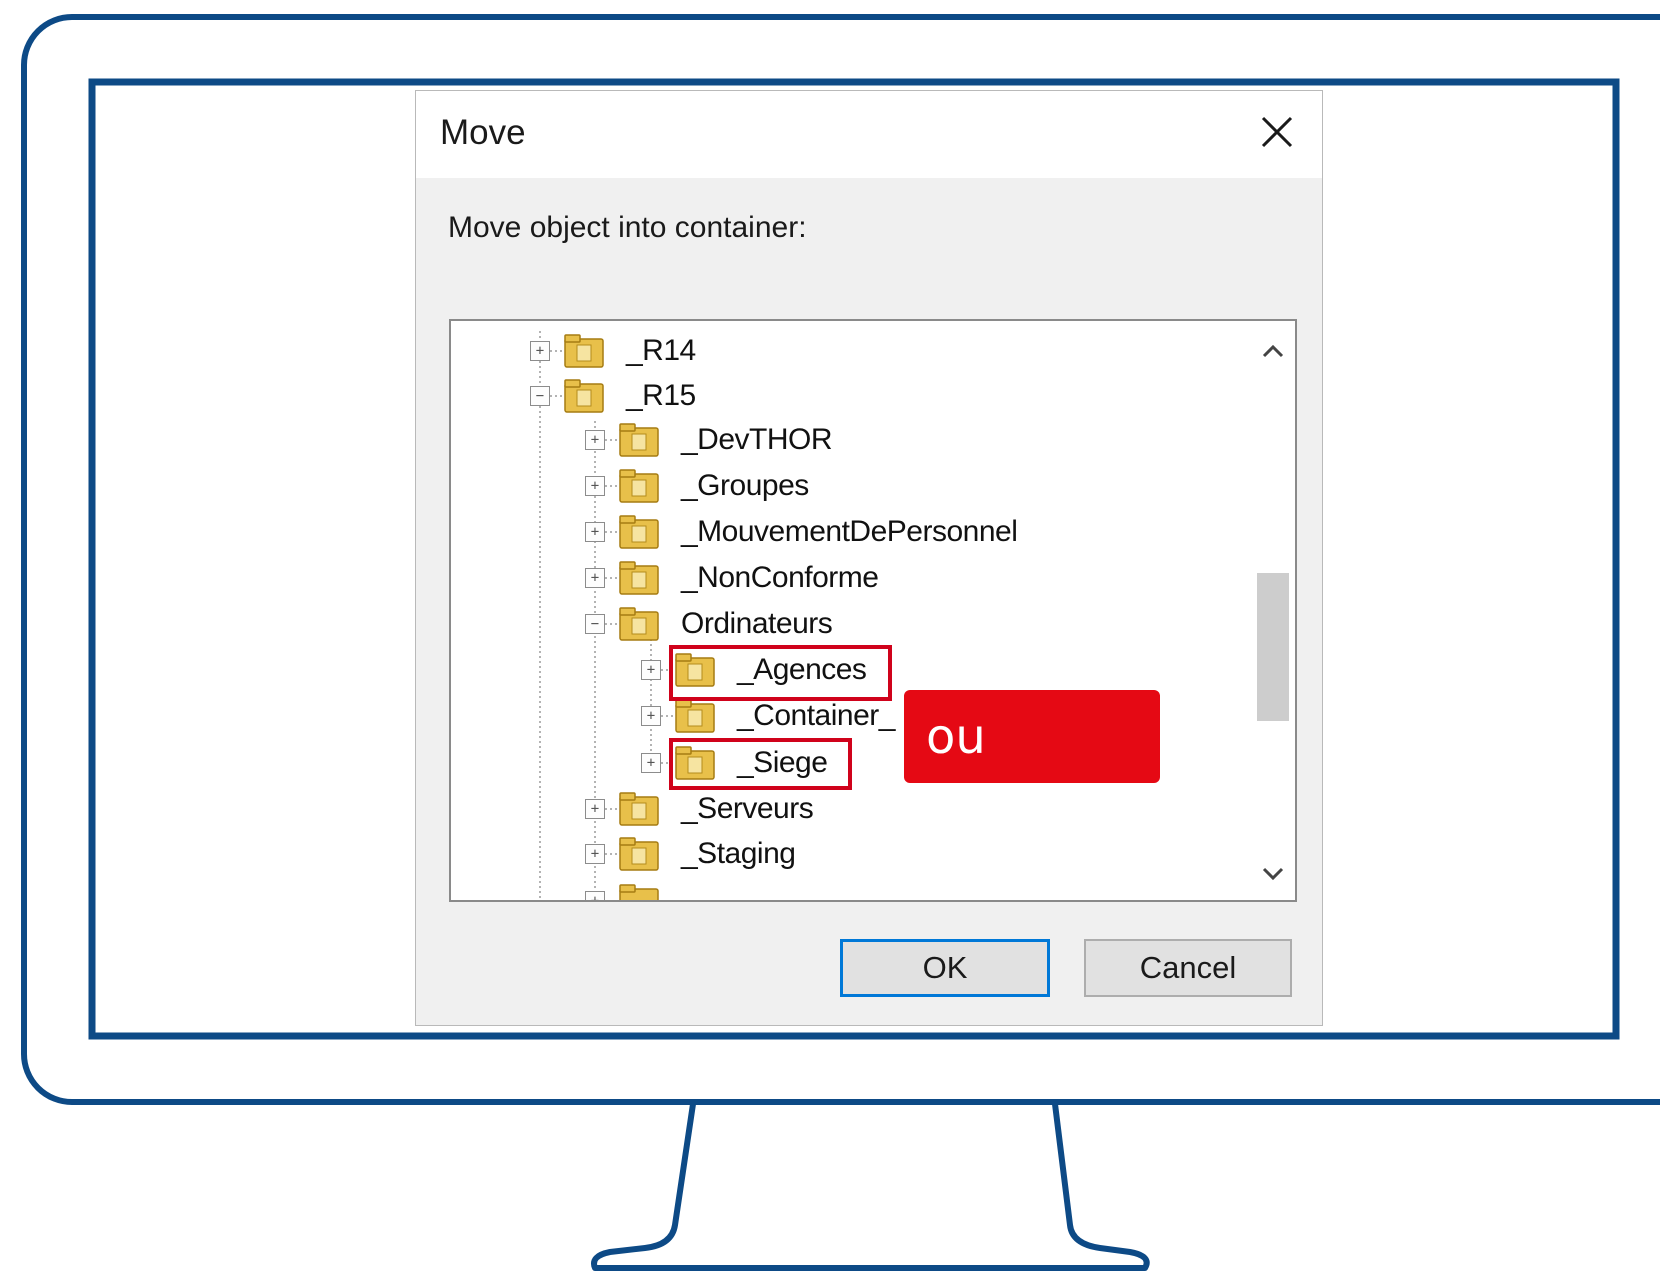 Image resolution: width=1660 pixels, height=1275 pixels. I want to click on dialog-titlebar: Move, so click(869, 134).